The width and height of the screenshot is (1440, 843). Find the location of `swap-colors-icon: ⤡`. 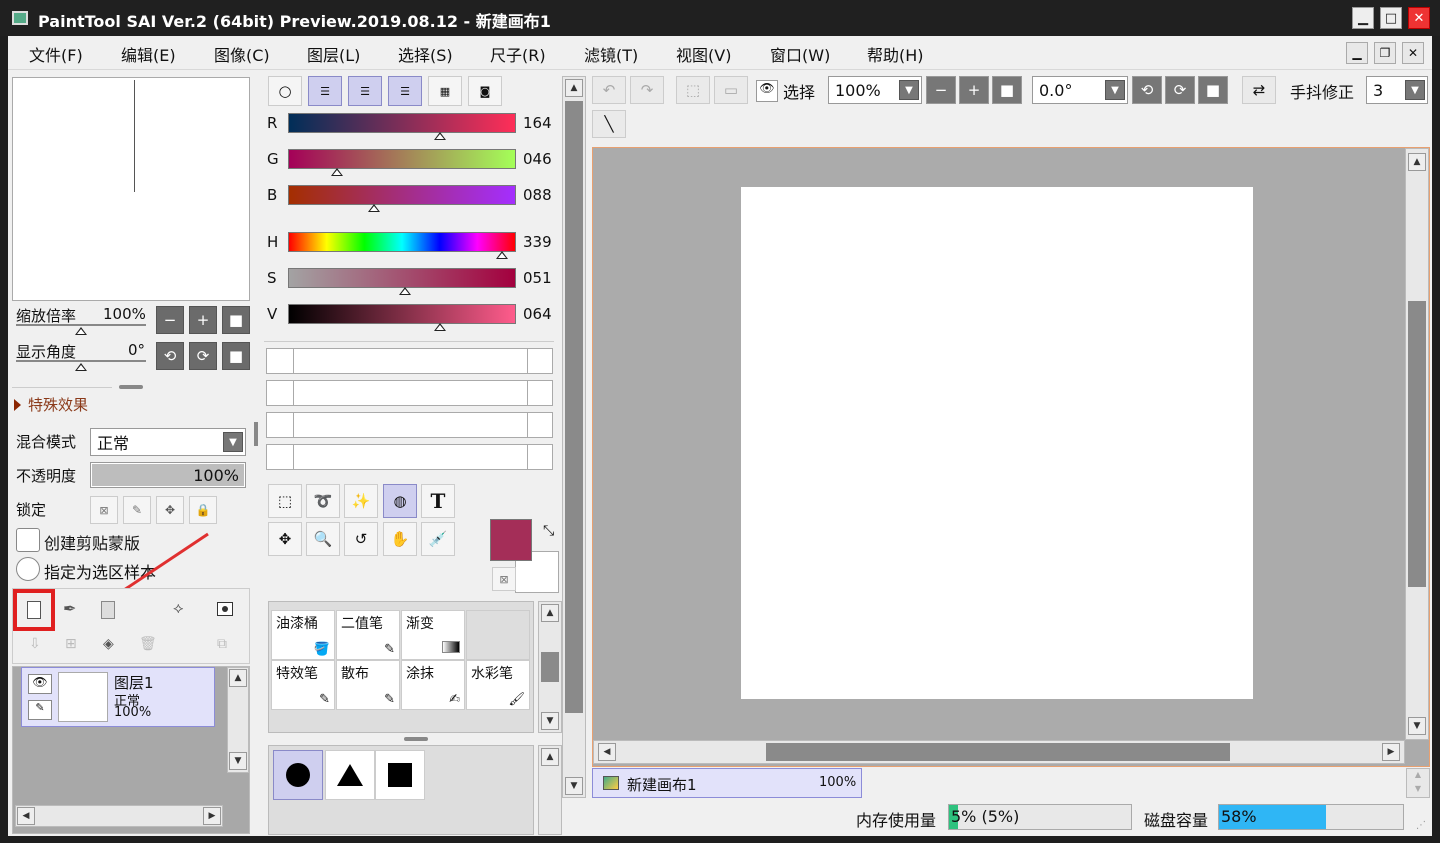

swap-colors-icon: ⤡ is located at coordinates (548, 531).